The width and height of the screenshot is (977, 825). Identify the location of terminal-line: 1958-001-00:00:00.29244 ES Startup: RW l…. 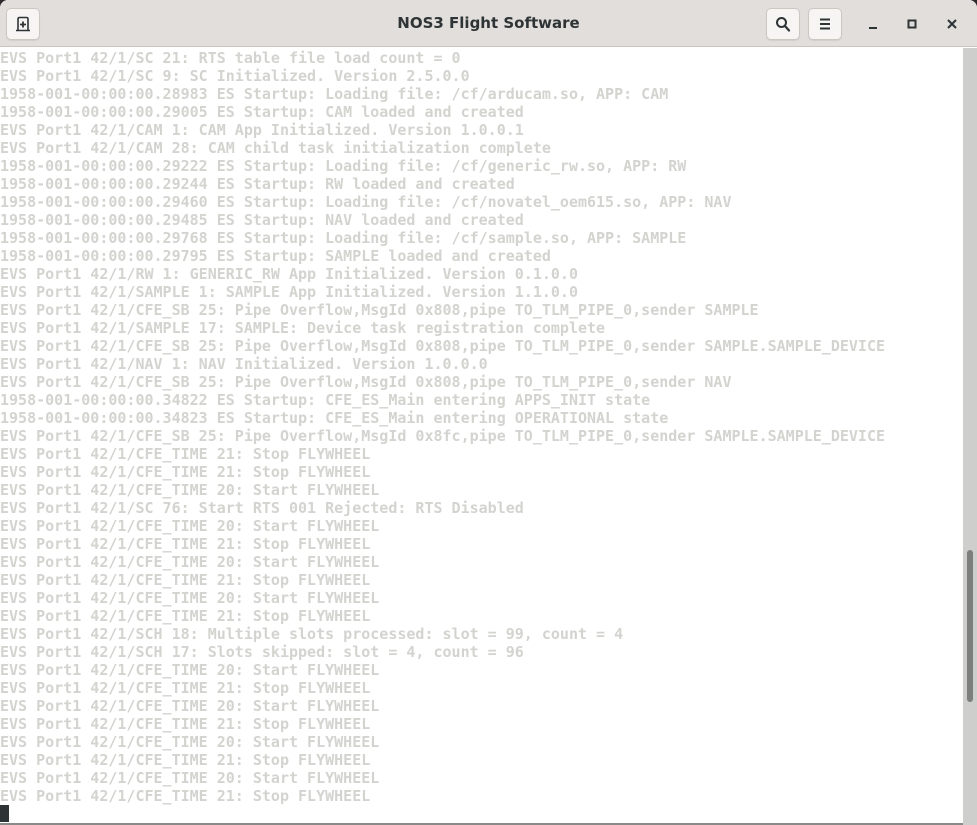
(257, 184).